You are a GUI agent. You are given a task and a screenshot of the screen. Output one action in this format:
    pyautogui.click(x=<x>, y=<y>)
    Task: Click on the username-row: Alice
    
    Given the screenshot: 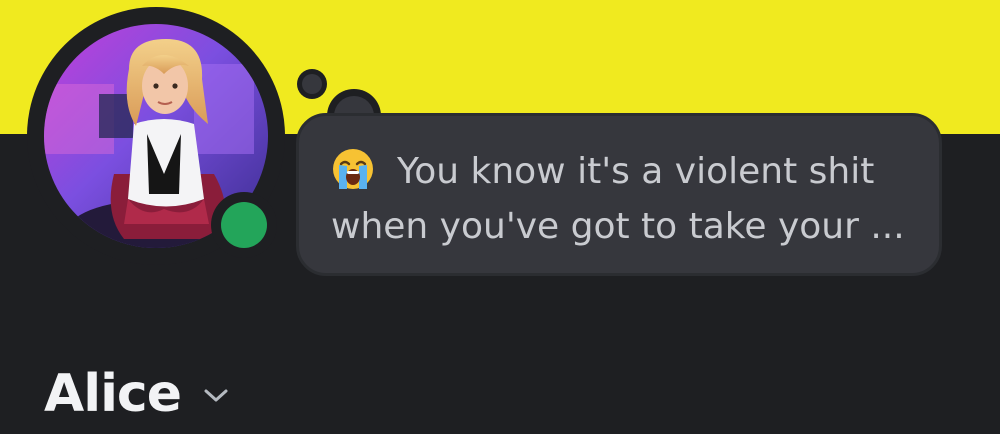 What is the action you would take?
    pyautogui.click(x=136, y=394)
    